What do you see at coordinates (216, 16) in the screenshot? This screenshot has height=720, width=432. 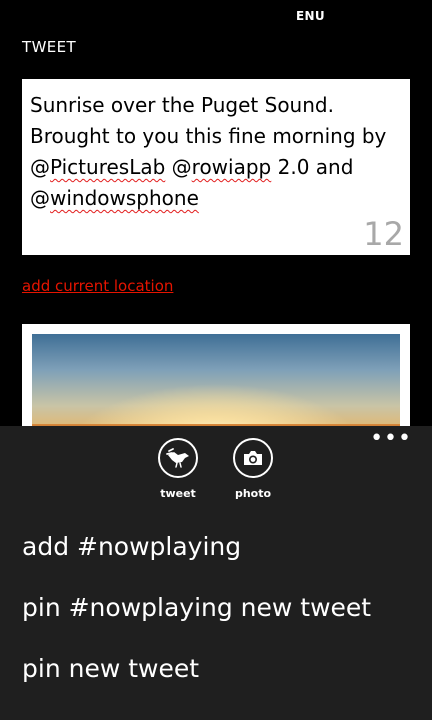 I see `status-bar: ENU` at bounding box center [216, 16].